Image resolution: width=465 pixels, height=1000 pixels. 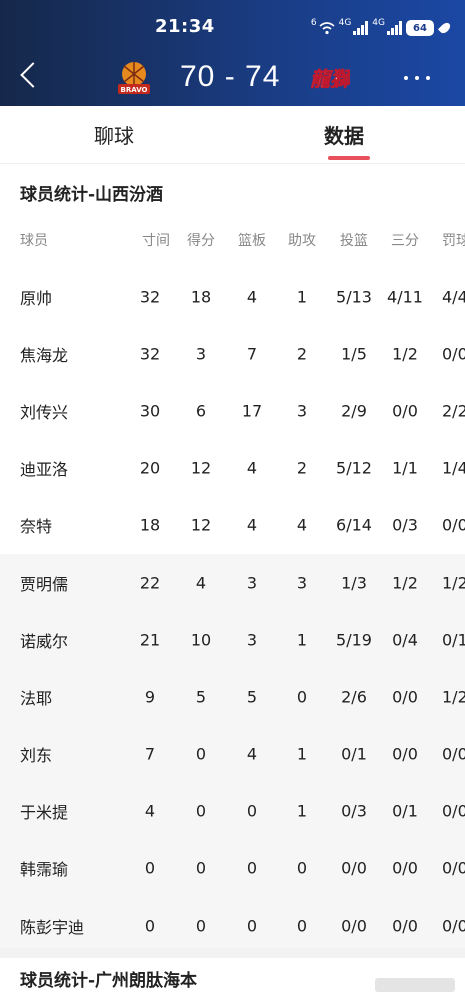 I want to click on stat-cell: 30, so click(x=150, y=411).